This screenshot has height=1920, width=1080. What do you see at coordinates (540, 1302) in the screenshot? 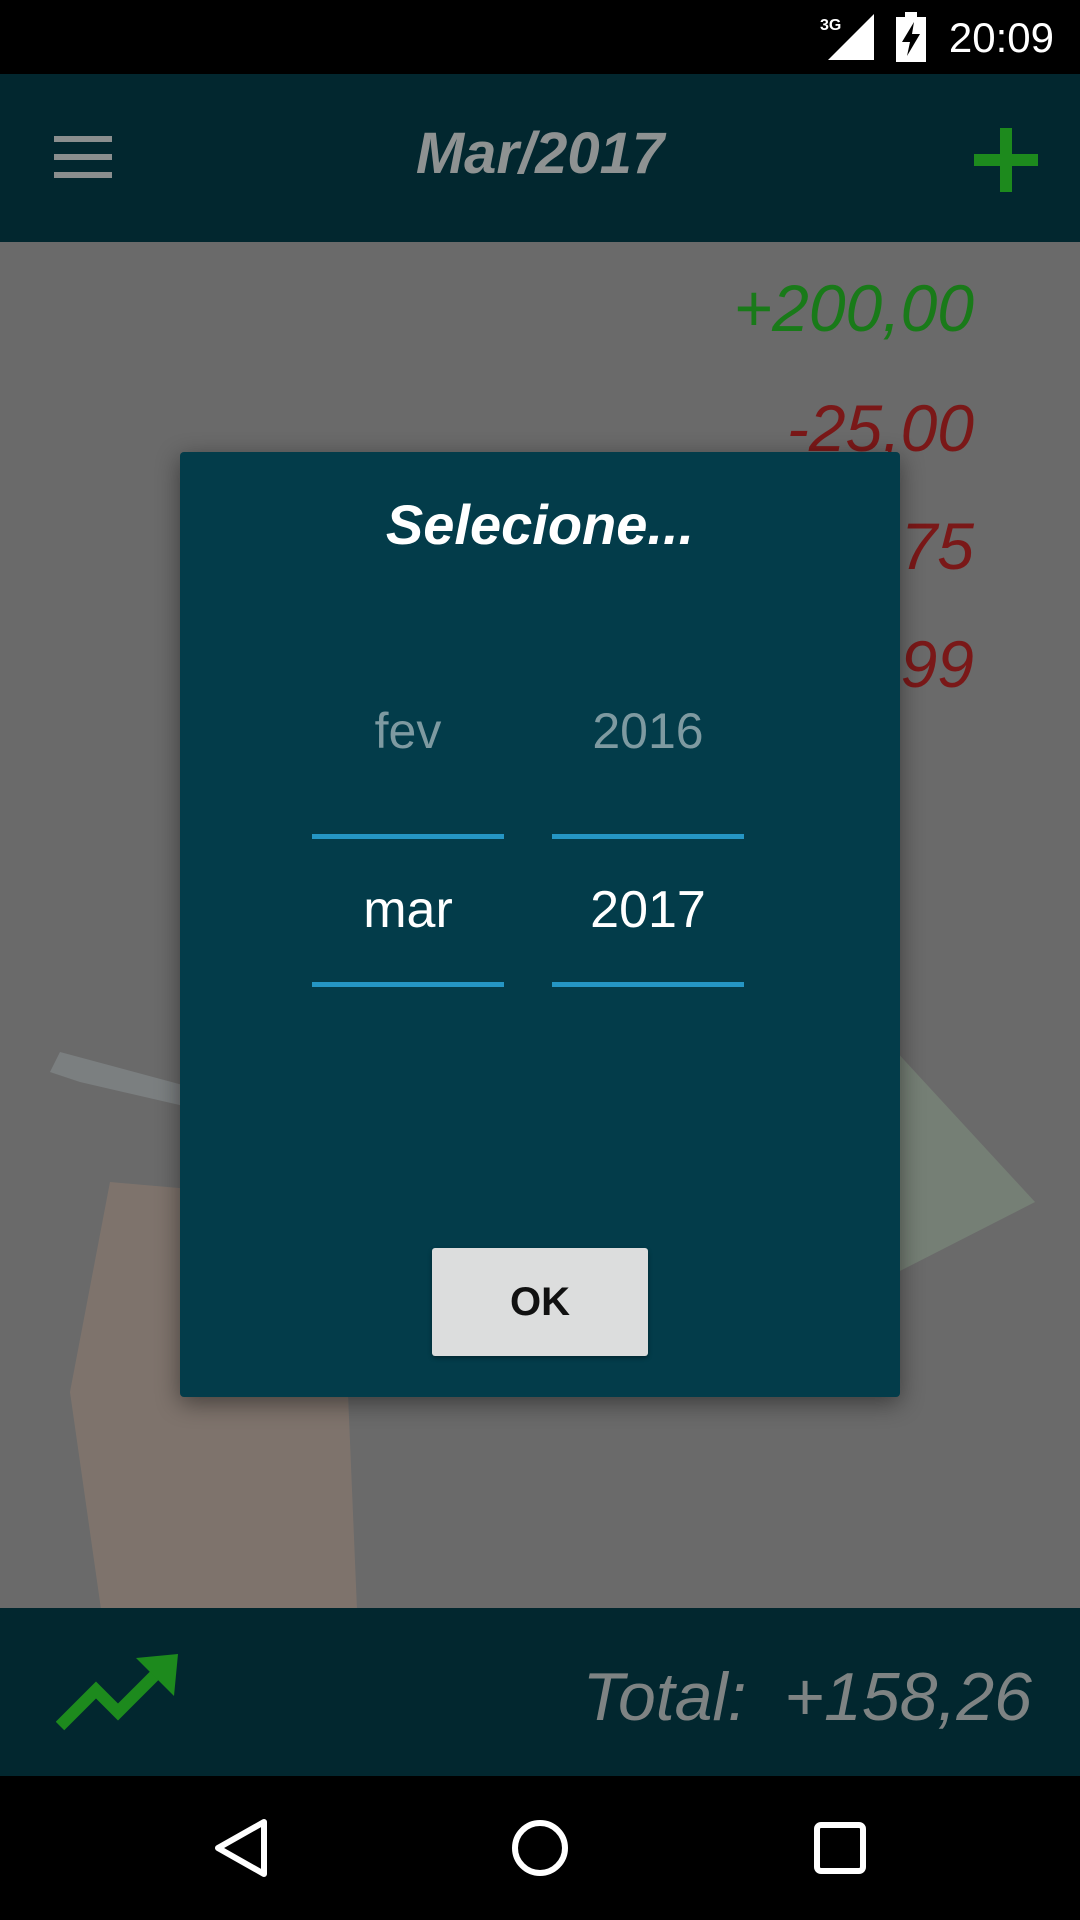
I see `ok-button: OK` at bounding box center [540, 1302].